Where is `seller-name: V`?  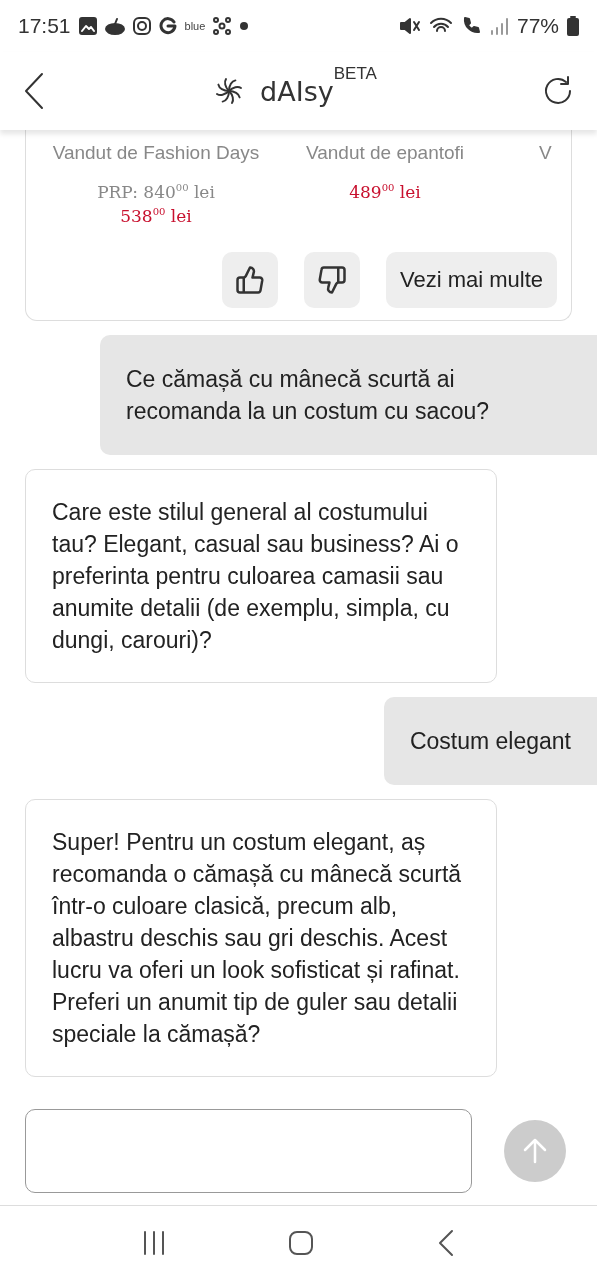
seller-name: V is located at coordinates (545, 153).